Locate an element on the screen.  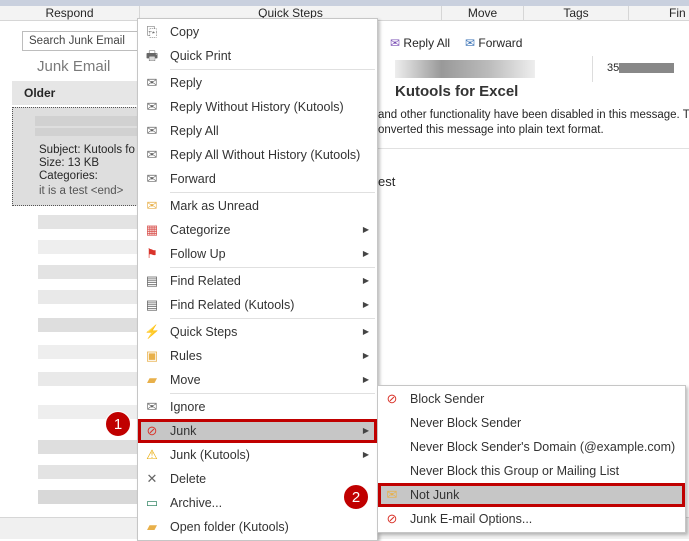
step-badge-2: 2 is located at coordinates (356, 497).